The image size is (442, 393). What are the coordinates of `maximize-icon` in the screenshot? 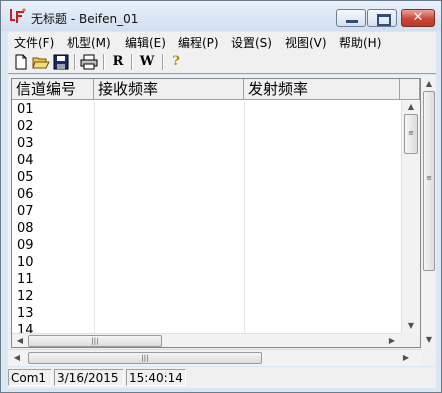 It's located at (384, 20).